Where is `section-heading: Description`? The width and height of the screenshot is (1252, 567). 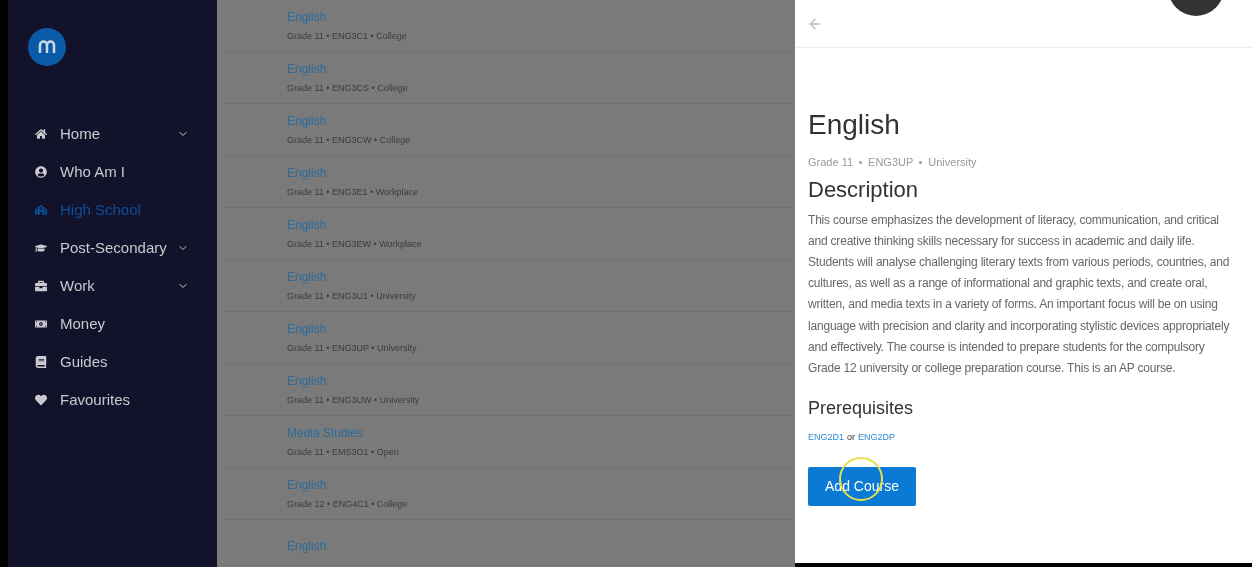
section-heading: Description is located at coordinates (864, 189).